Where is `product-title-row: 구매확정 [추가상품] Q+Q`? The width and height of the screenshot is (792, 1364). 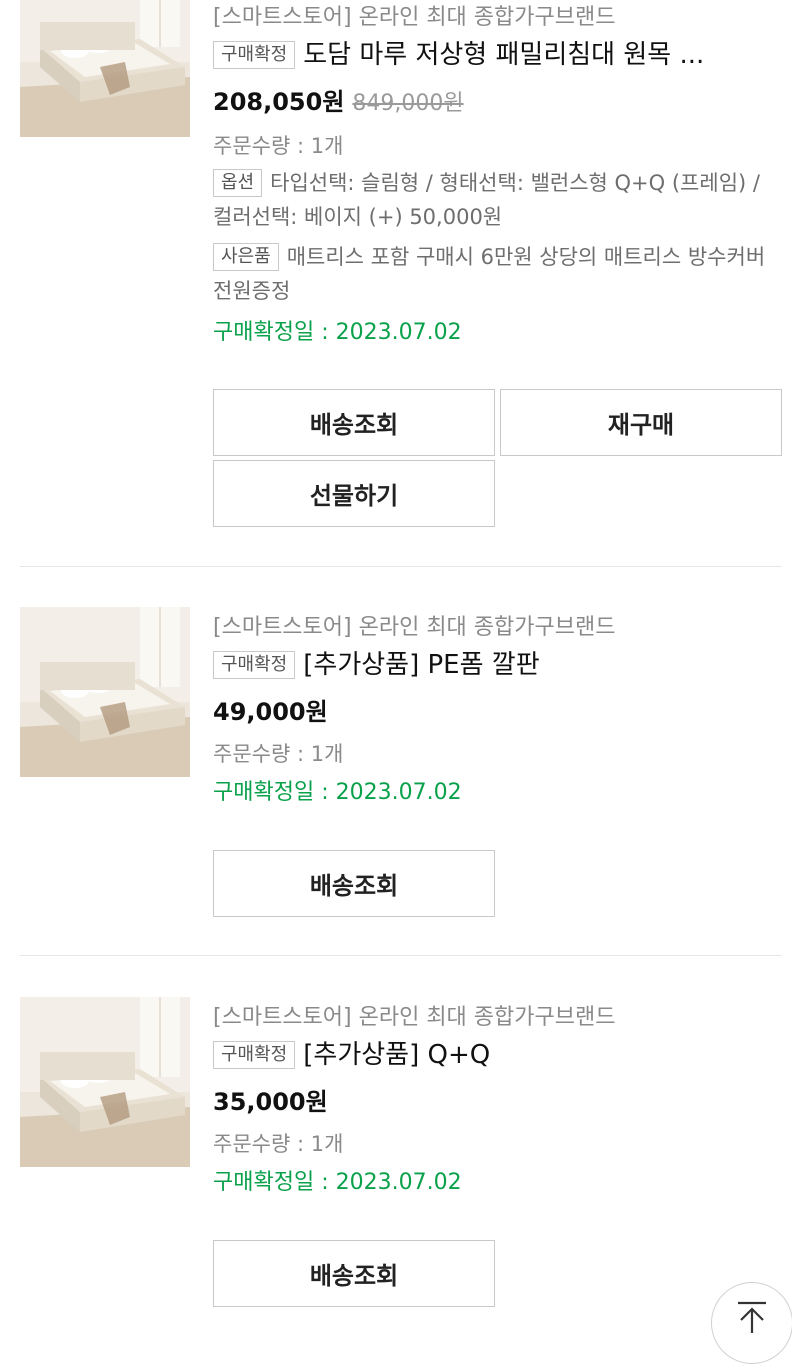
product-title-row: 구매확정 [추가상품] Q+Q is located at coordinates (494, 1055).